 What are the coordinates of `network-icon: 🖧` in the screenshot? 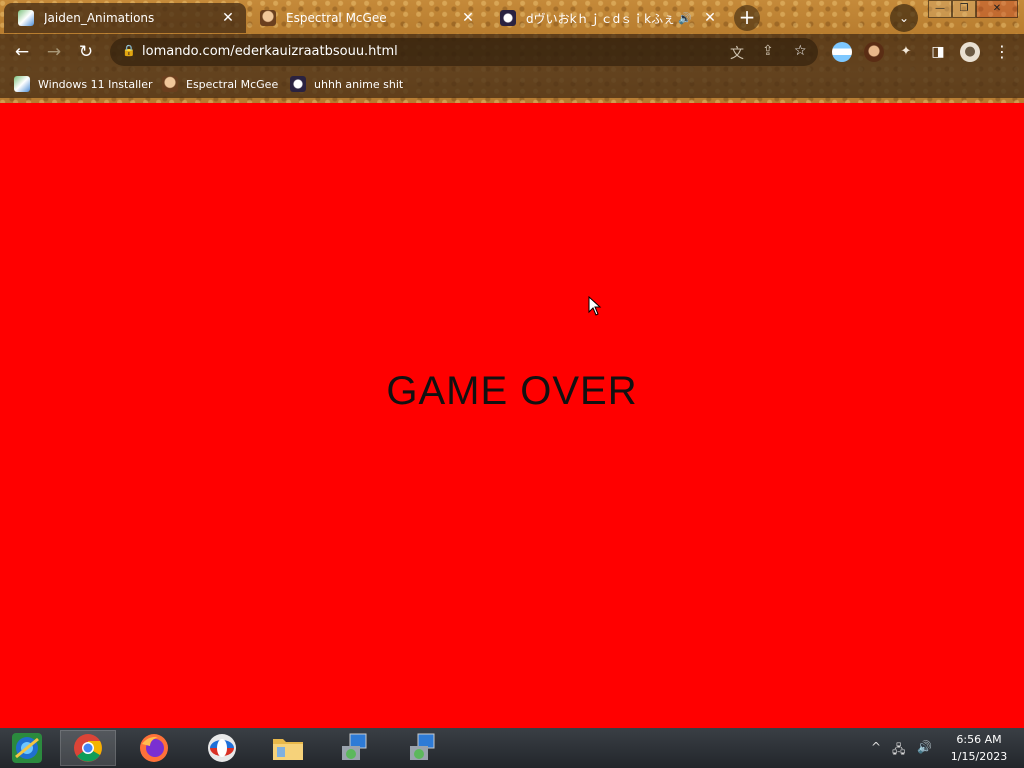 It's located at (898, 750).